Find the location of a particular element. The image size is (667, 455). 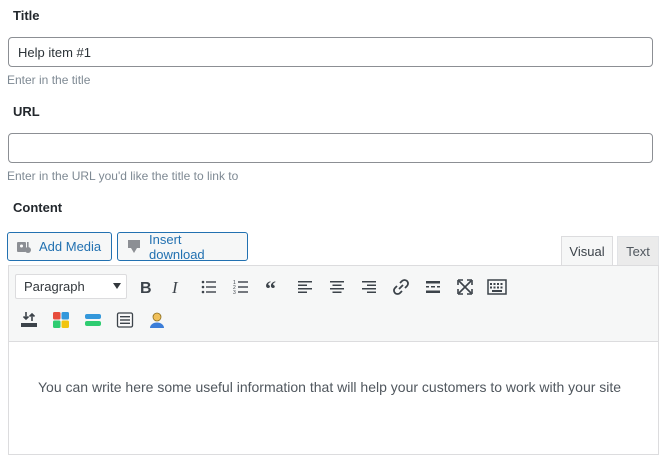

align-left-icon is located at coordinates (305, 287).